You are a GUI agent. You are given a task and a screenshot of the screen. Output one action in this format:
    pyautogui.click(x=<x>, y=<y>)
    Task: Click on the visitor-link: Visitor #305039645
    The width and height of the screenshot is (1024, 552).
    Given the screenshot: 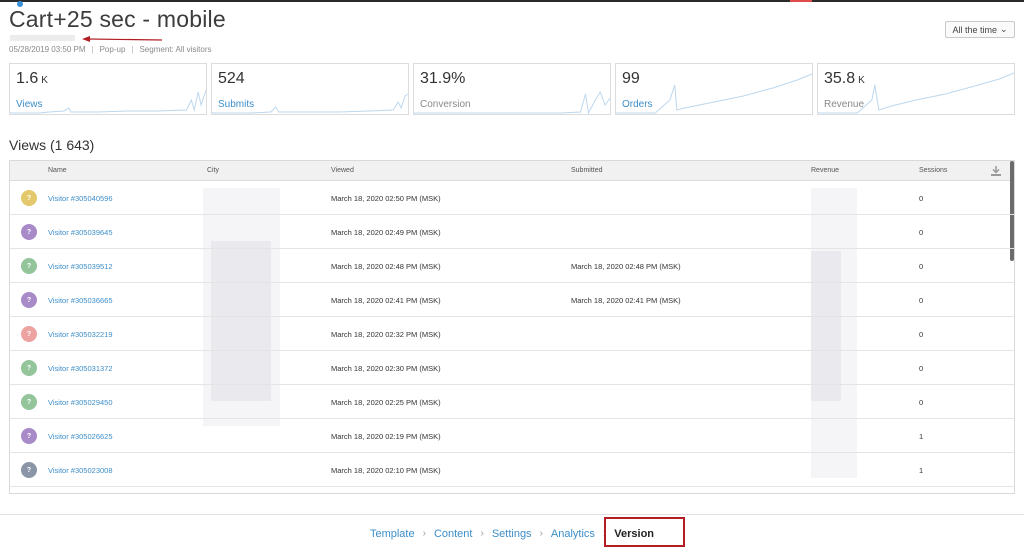 What is the action you would take?
    pyautogui.click(x=80, y=232)
    